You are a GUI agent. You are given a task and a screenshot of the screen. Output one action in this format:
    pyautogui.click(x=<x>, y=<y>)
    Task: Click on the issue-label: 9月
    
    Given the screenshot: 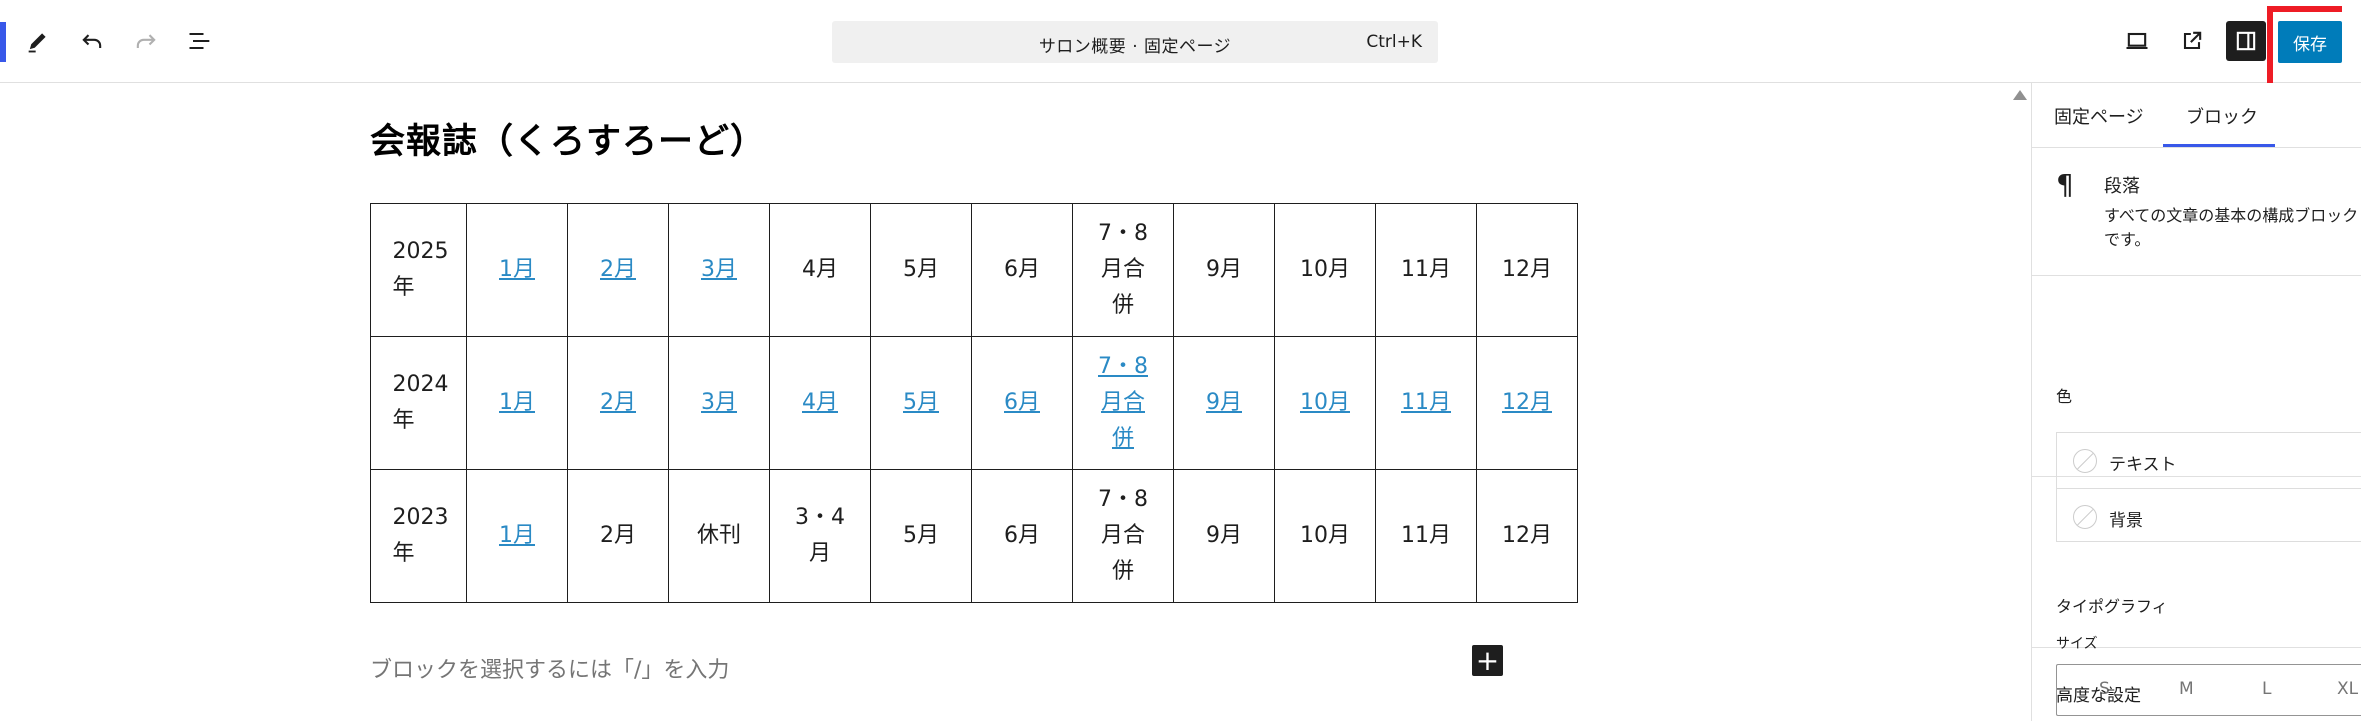 What is the action you would take?
    pyautogui.click(x=1224, y=535)
    